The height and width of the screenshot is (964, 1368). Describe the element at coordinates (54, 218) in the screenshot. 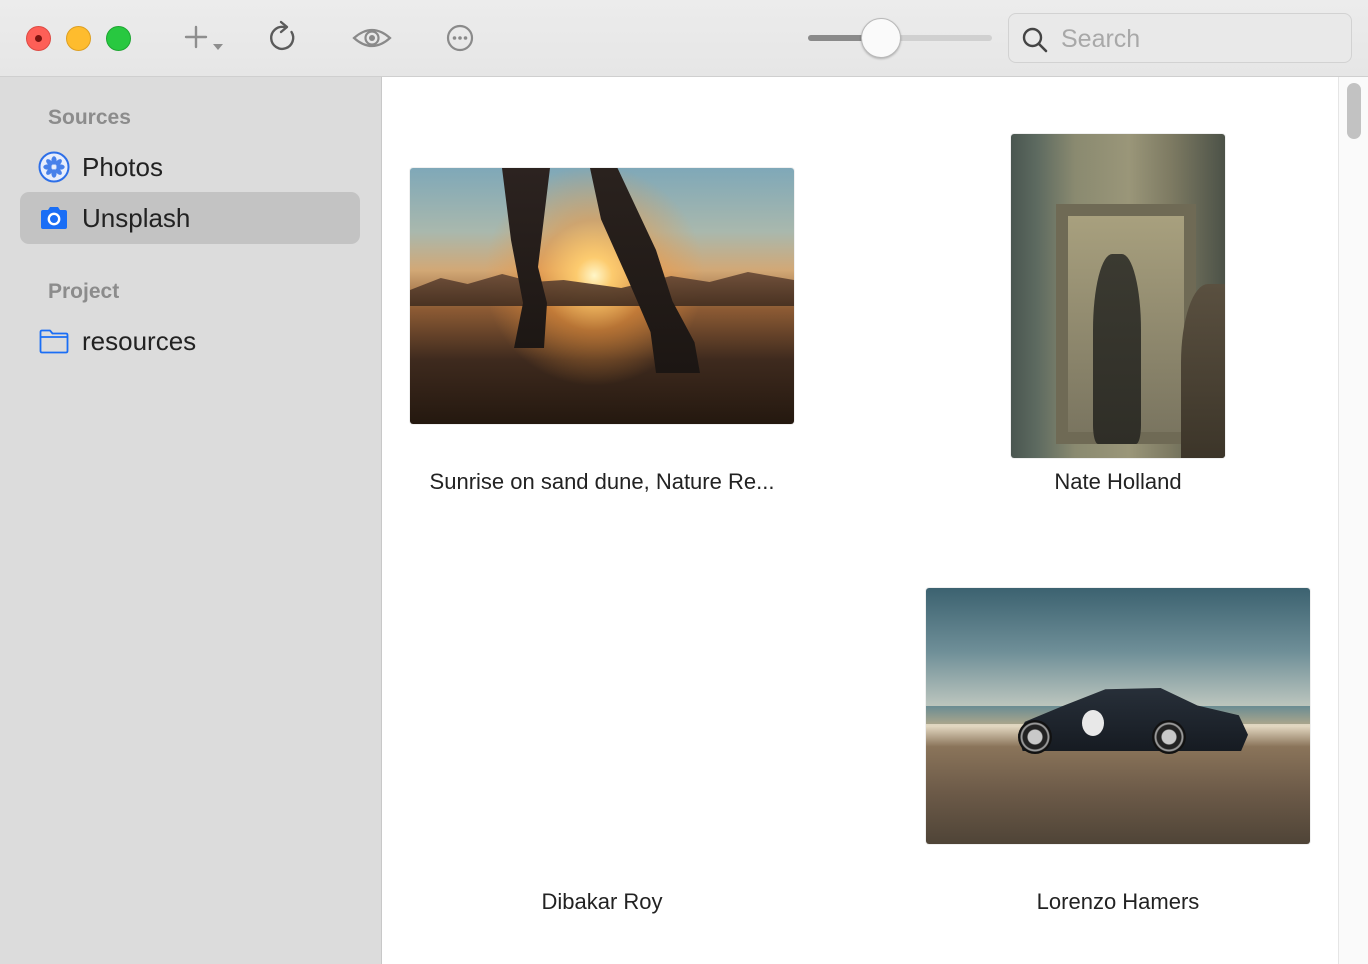

I see `camera-icon` at that location.